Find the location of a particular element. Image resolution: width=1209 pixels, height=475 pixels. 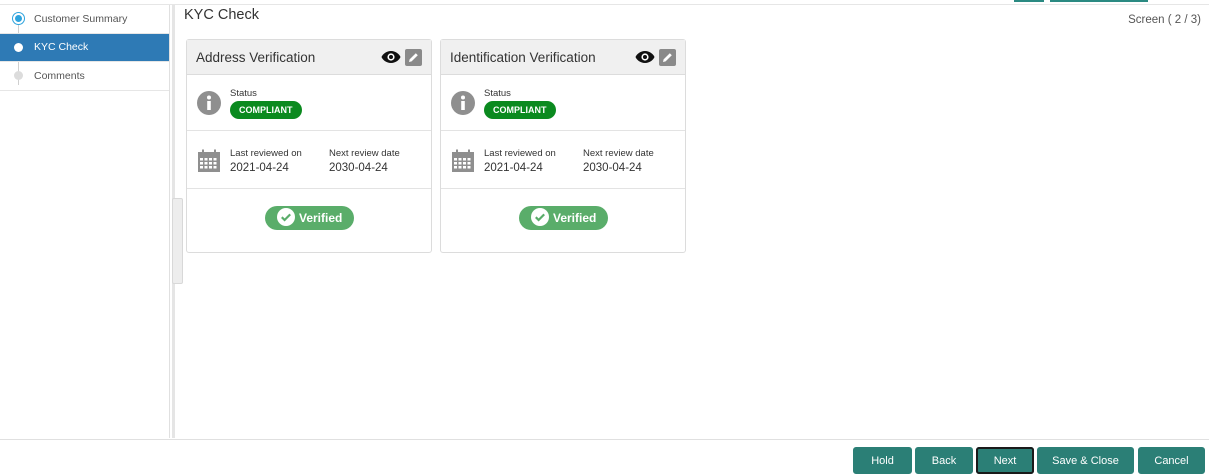

footer-bar: Hold Back Next Save & Close Cancel is located at coordinates (604, 457).